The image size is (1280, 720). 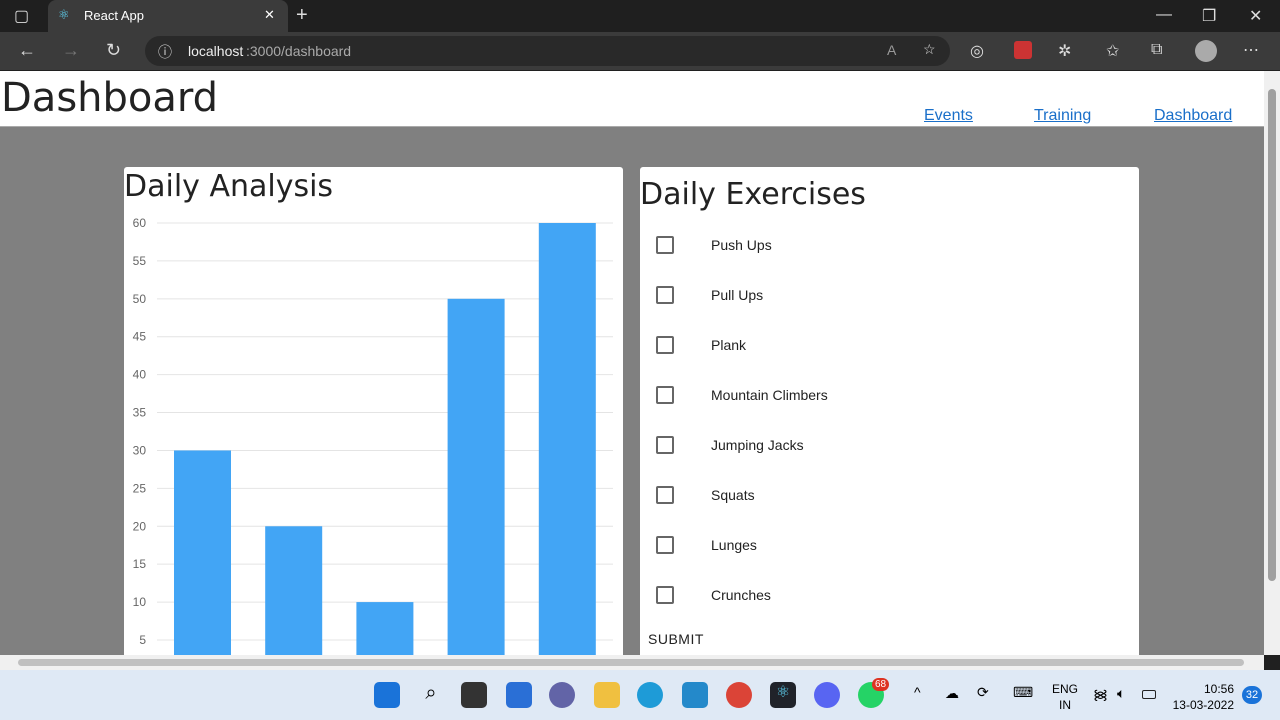 What do you see at coordinates (168, 16) in the screenshot?
I see `tab-react-app: ⚛ React App ✕` at bounding box center [168, 16].